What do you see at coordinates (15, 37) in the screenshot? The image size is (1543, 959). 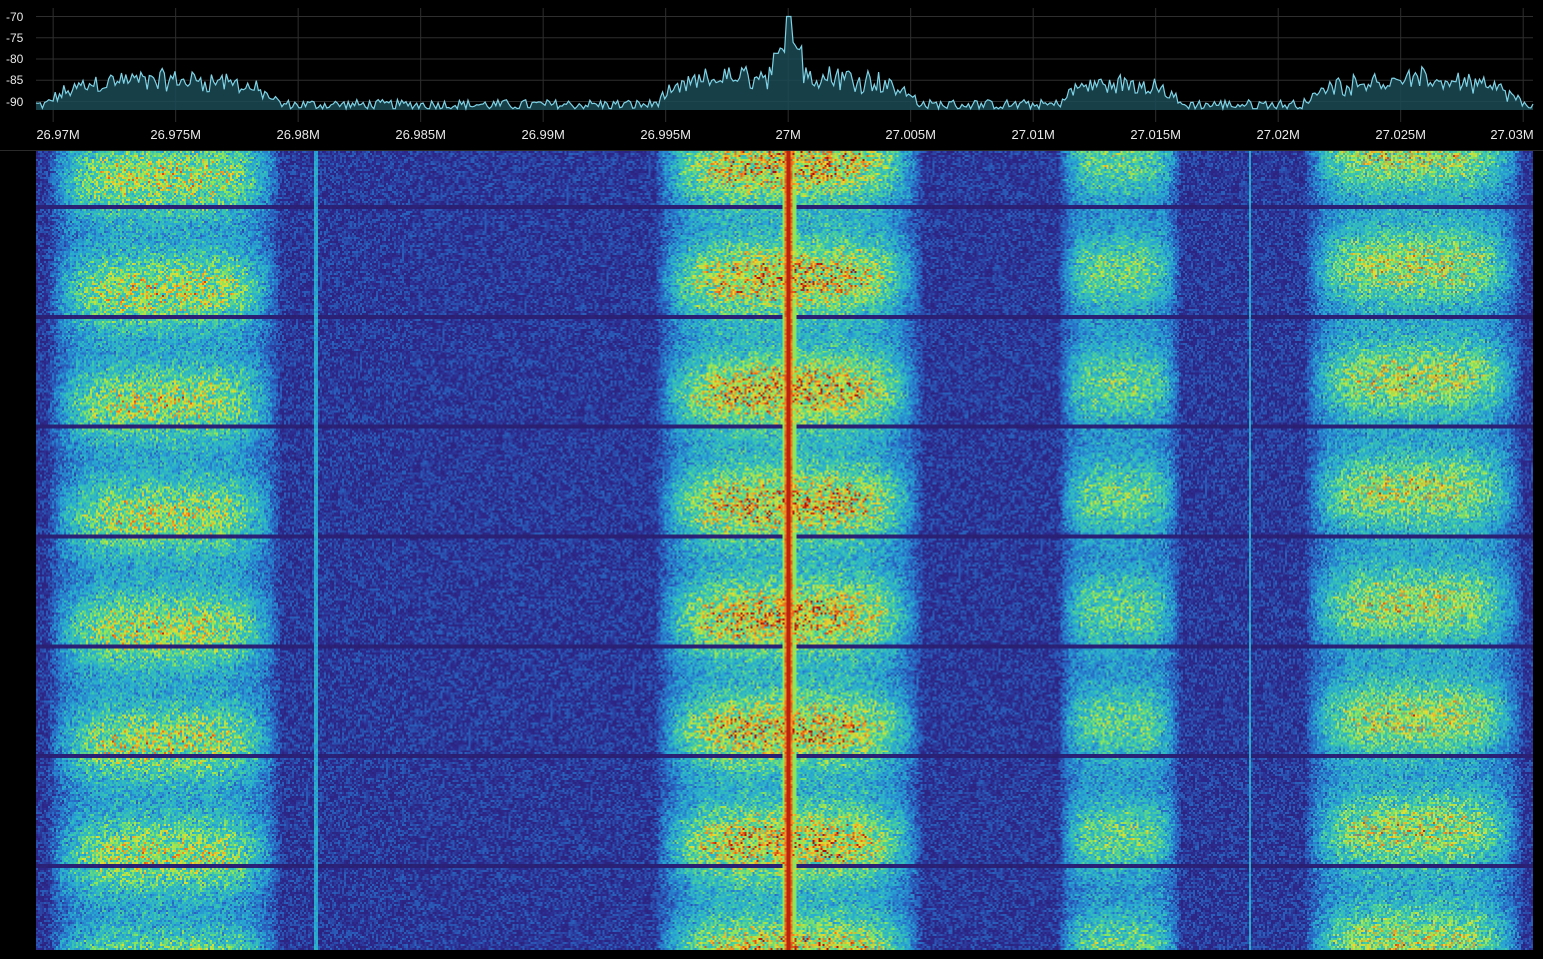 I see `db-tick-label: -75` at bounding box center [15, 37].